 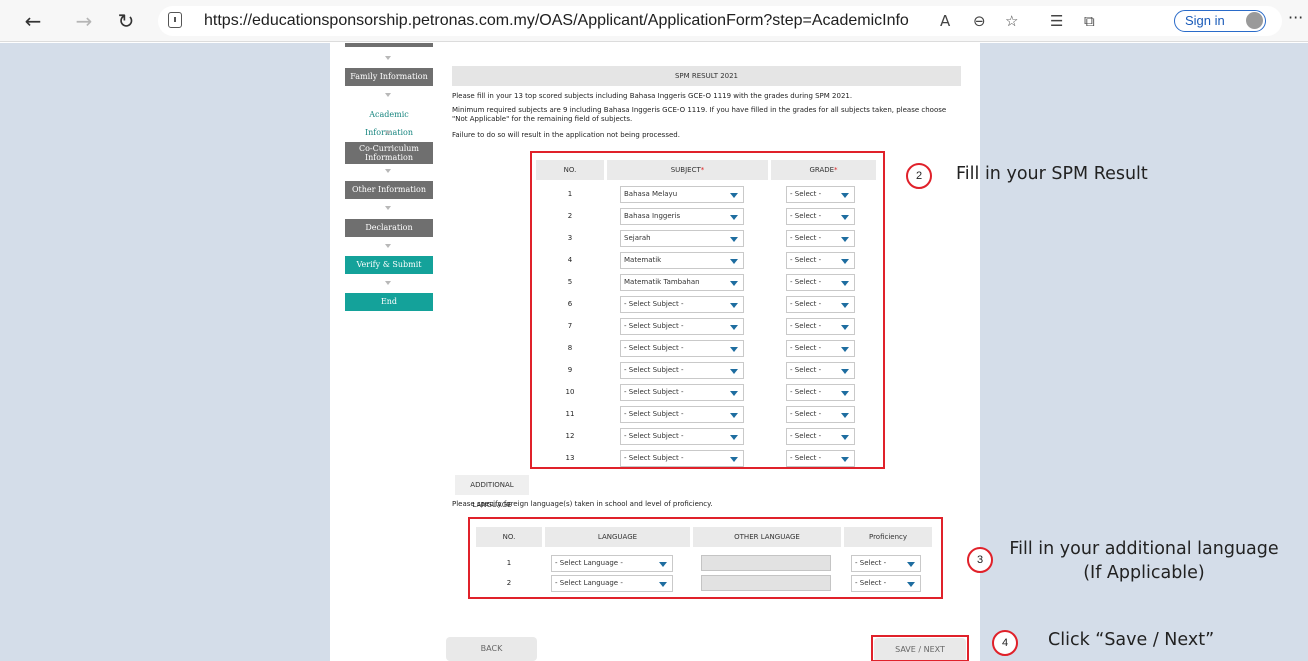 I want to click on step-declaration: Declaration, so click(x=389, y=228).